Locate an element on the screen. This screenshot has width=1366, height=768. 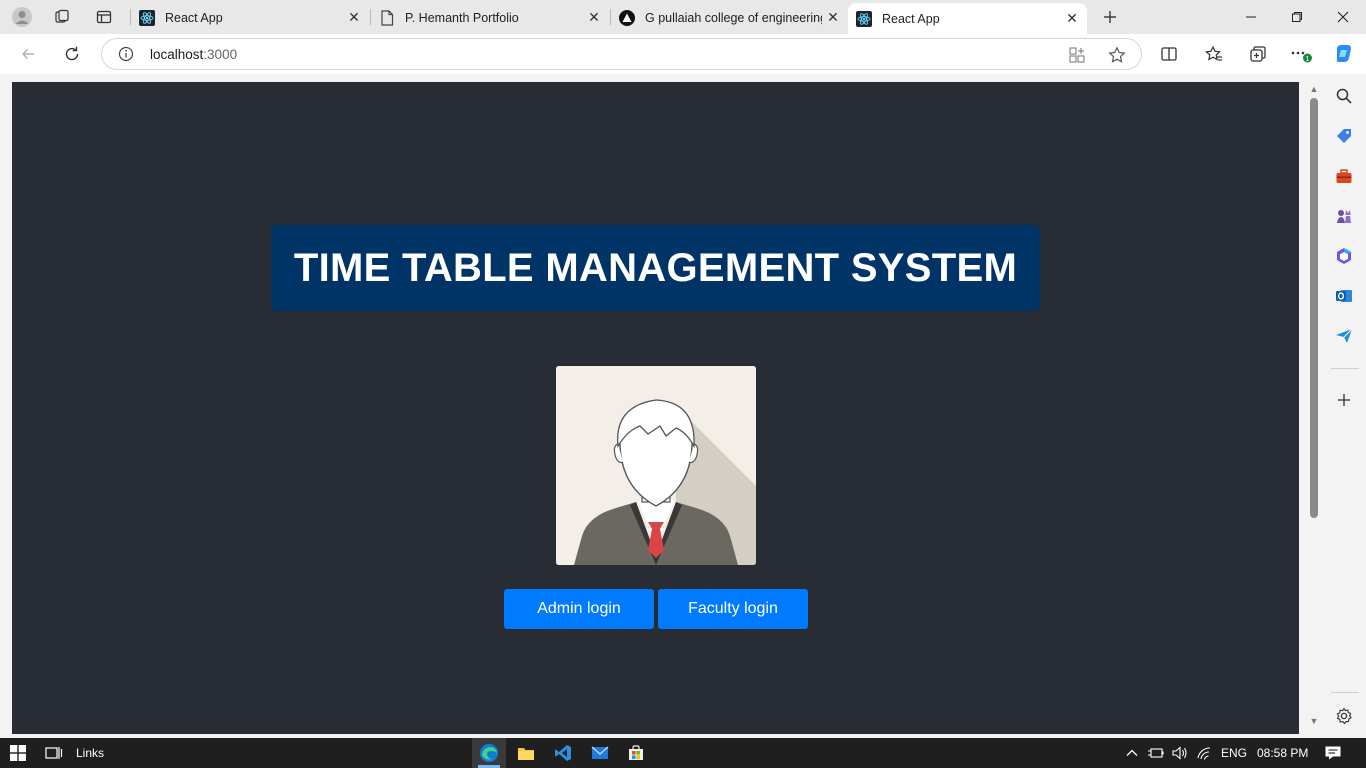
task-view-button is located at coordinates (54, 753).